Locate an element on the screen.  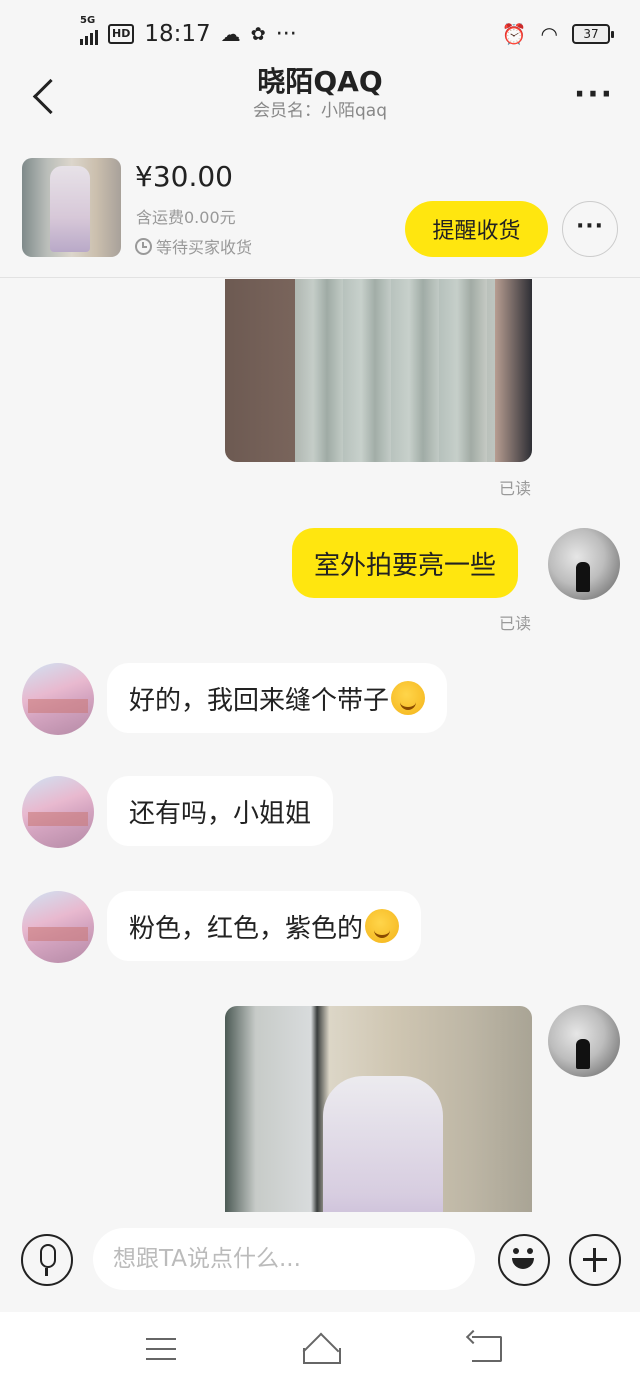
status-right: ⏰ ◠ 37 is located at coordinates (557, 34).